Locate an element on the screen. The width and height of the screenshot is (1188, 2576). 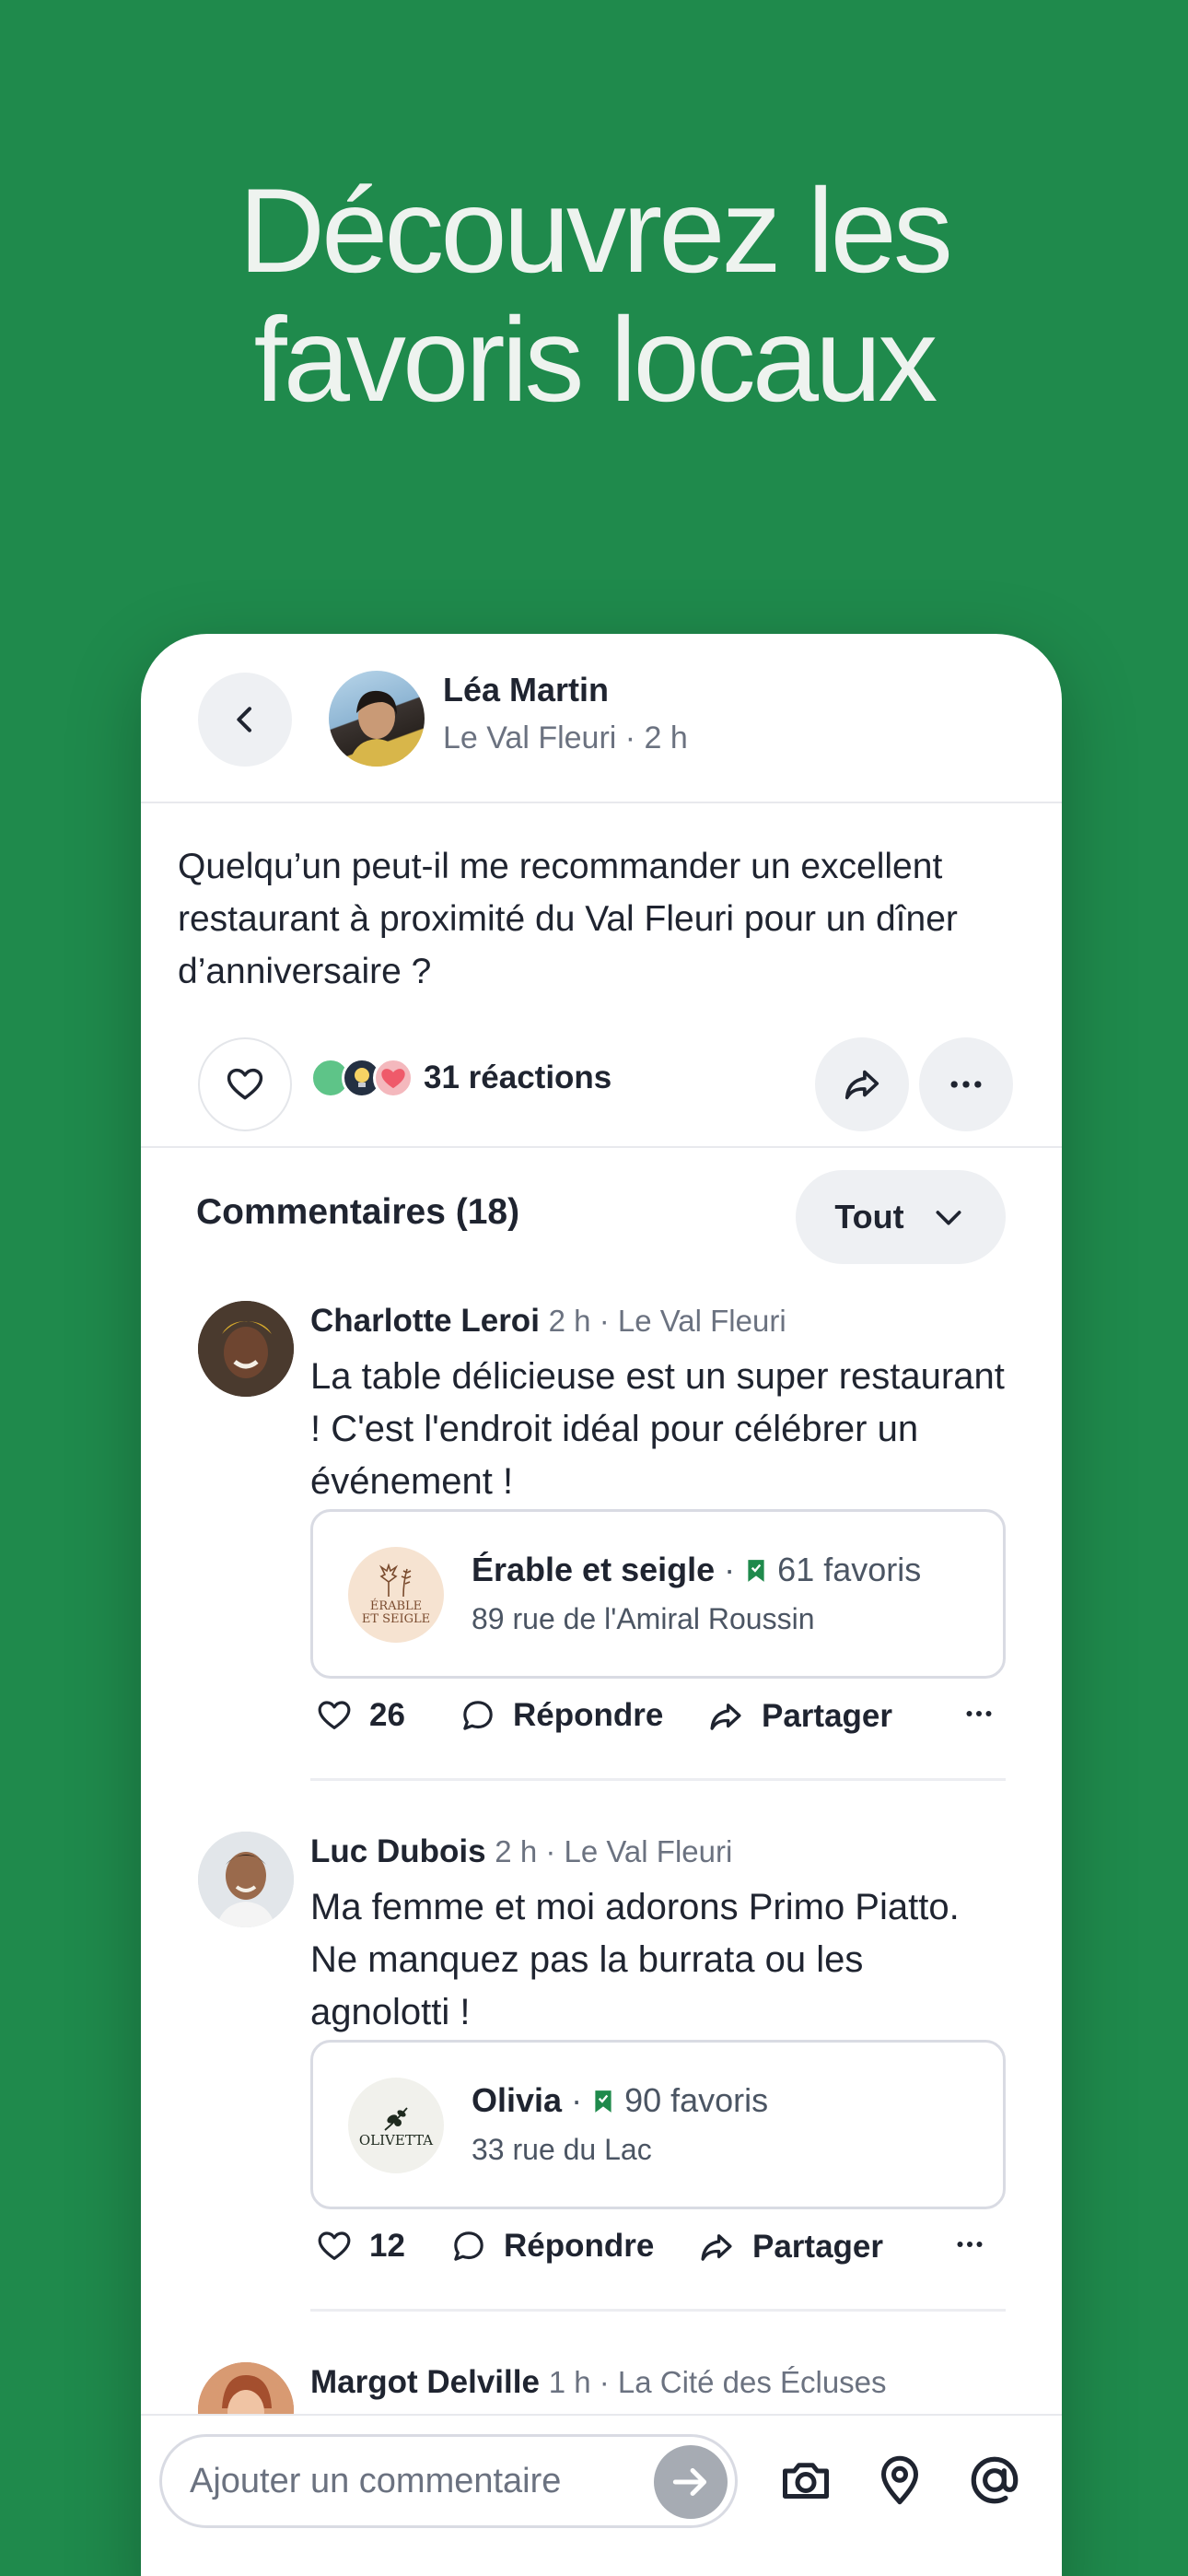
more-options-button is located at coordinates (966, 1084).